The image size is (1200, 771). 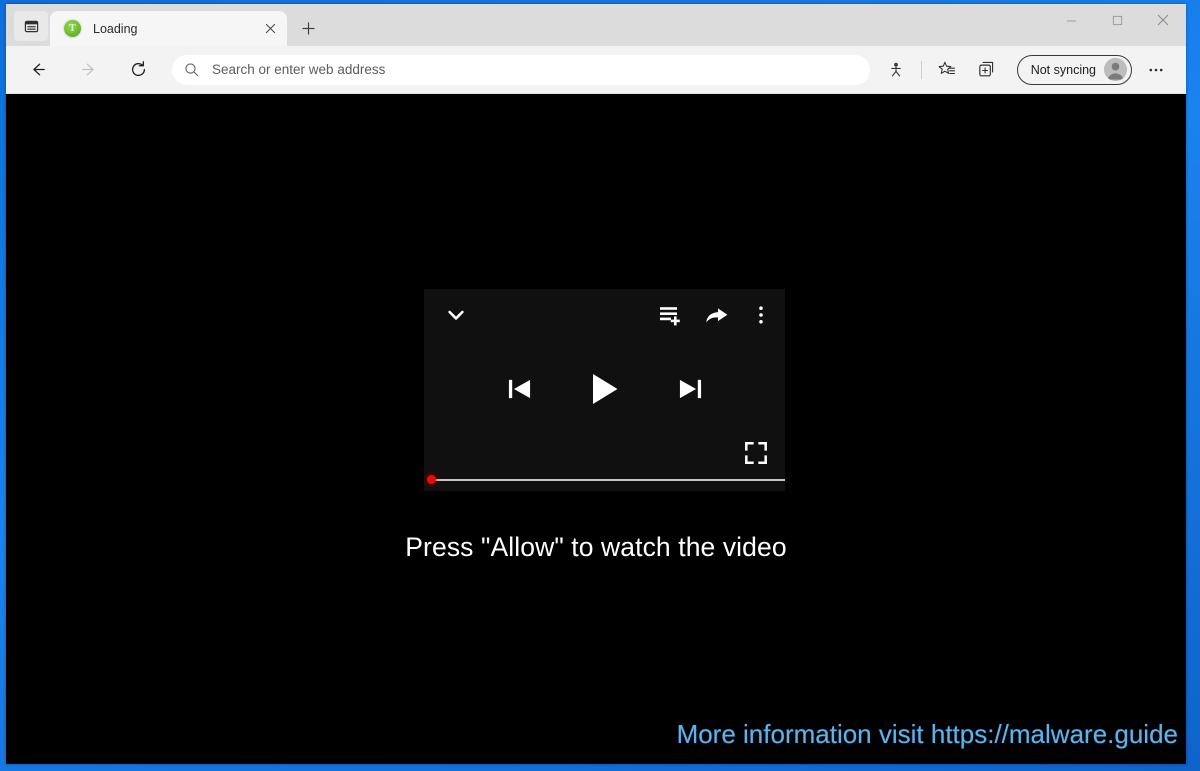 I want to click on previous-track-icon, so click(x=519, y=389).